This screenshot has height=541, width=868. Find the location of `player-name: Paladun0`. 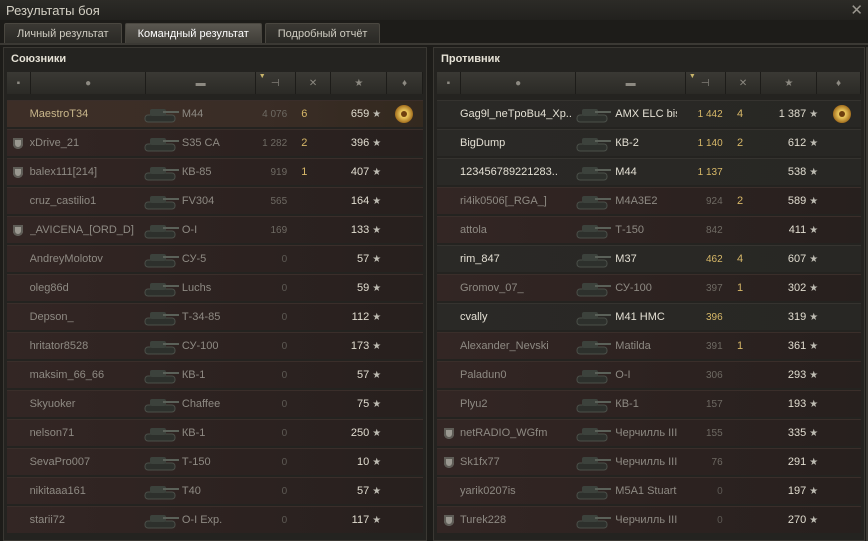

player-name: Paladun0 is located at coordinates (515, 375).